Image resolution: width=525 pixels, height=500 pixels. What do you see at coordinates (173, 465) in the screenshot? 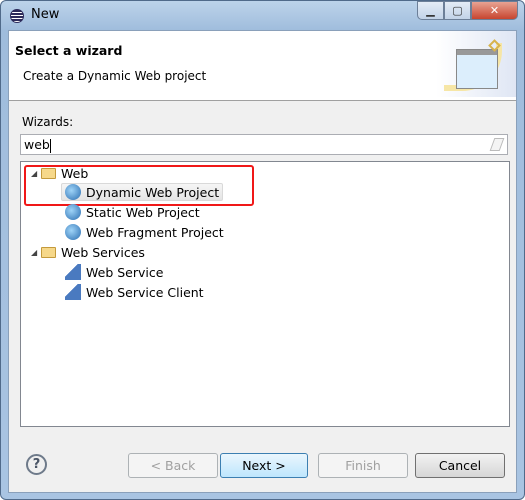
I see `back-button: < Back` at bounding box center [173, 465].